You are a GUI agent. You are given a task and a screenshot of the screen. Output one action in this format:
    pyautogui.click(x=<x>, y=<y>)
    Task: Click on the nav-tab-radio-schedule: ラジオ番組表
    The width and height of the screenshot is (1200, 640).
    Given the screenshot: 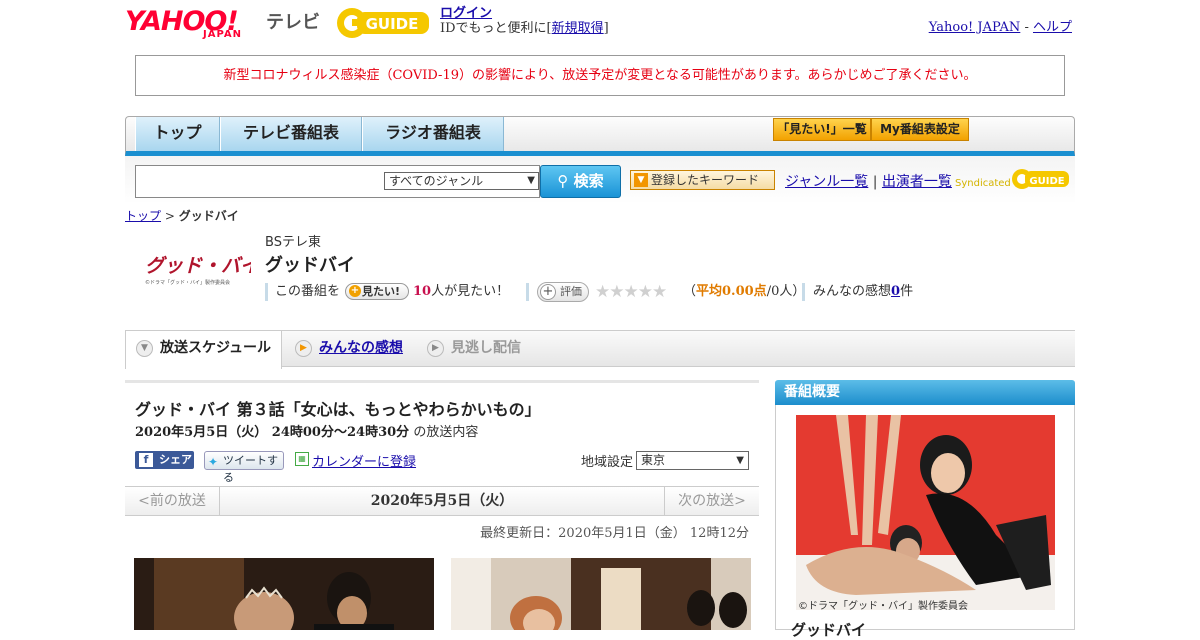 What is the action you would take?
    pyautogui.click(x=433, y=134)
    